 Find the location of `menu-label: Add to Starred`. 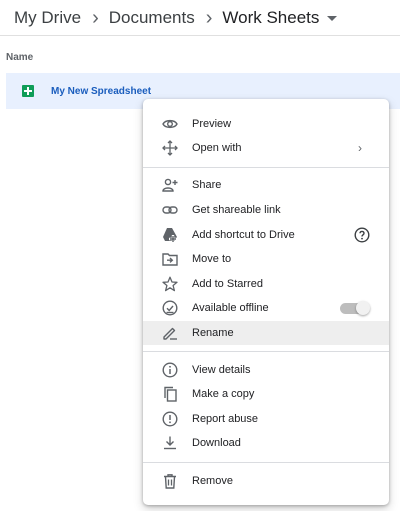

menu-label: Add to Starred is located at coordinates (227, 284).